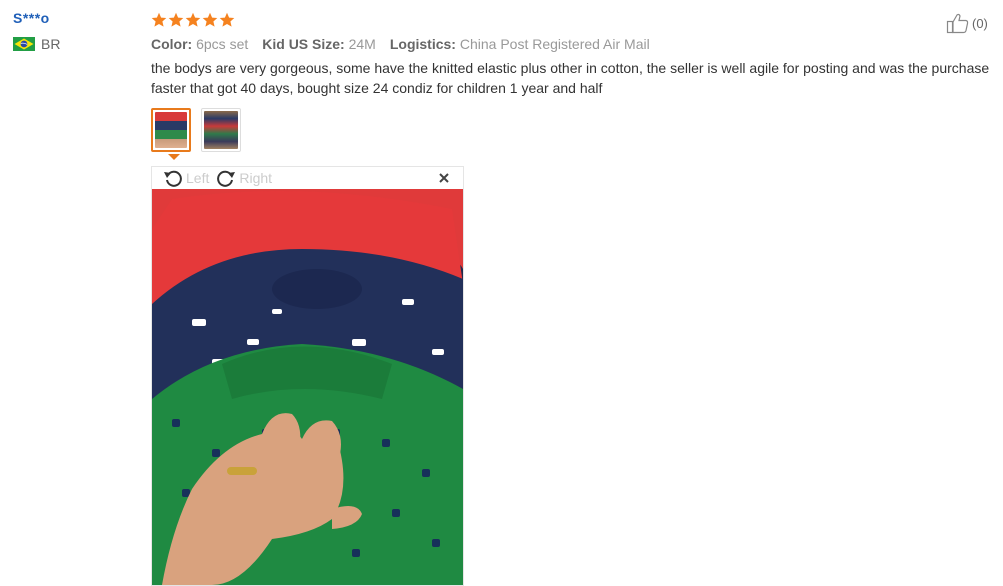 The width and height of the screenshot is (1003, 586). I want to click on rotate-right-button: Right, so click(243, 178).